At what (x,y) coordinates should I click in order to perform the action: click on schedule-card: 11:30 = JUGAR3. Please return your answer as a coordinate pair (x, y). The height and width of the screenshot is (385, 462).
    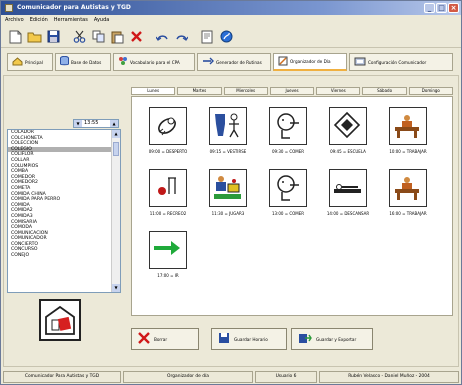
    Looking at the image, I should click on (228, 195).